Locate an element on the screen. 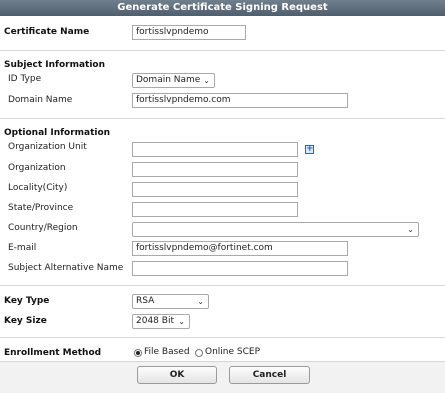 Image resolution: width=445 pixels, height=393 pixels. enrollment-method-label: Enrollment Method is located at coordinates (53, 353).